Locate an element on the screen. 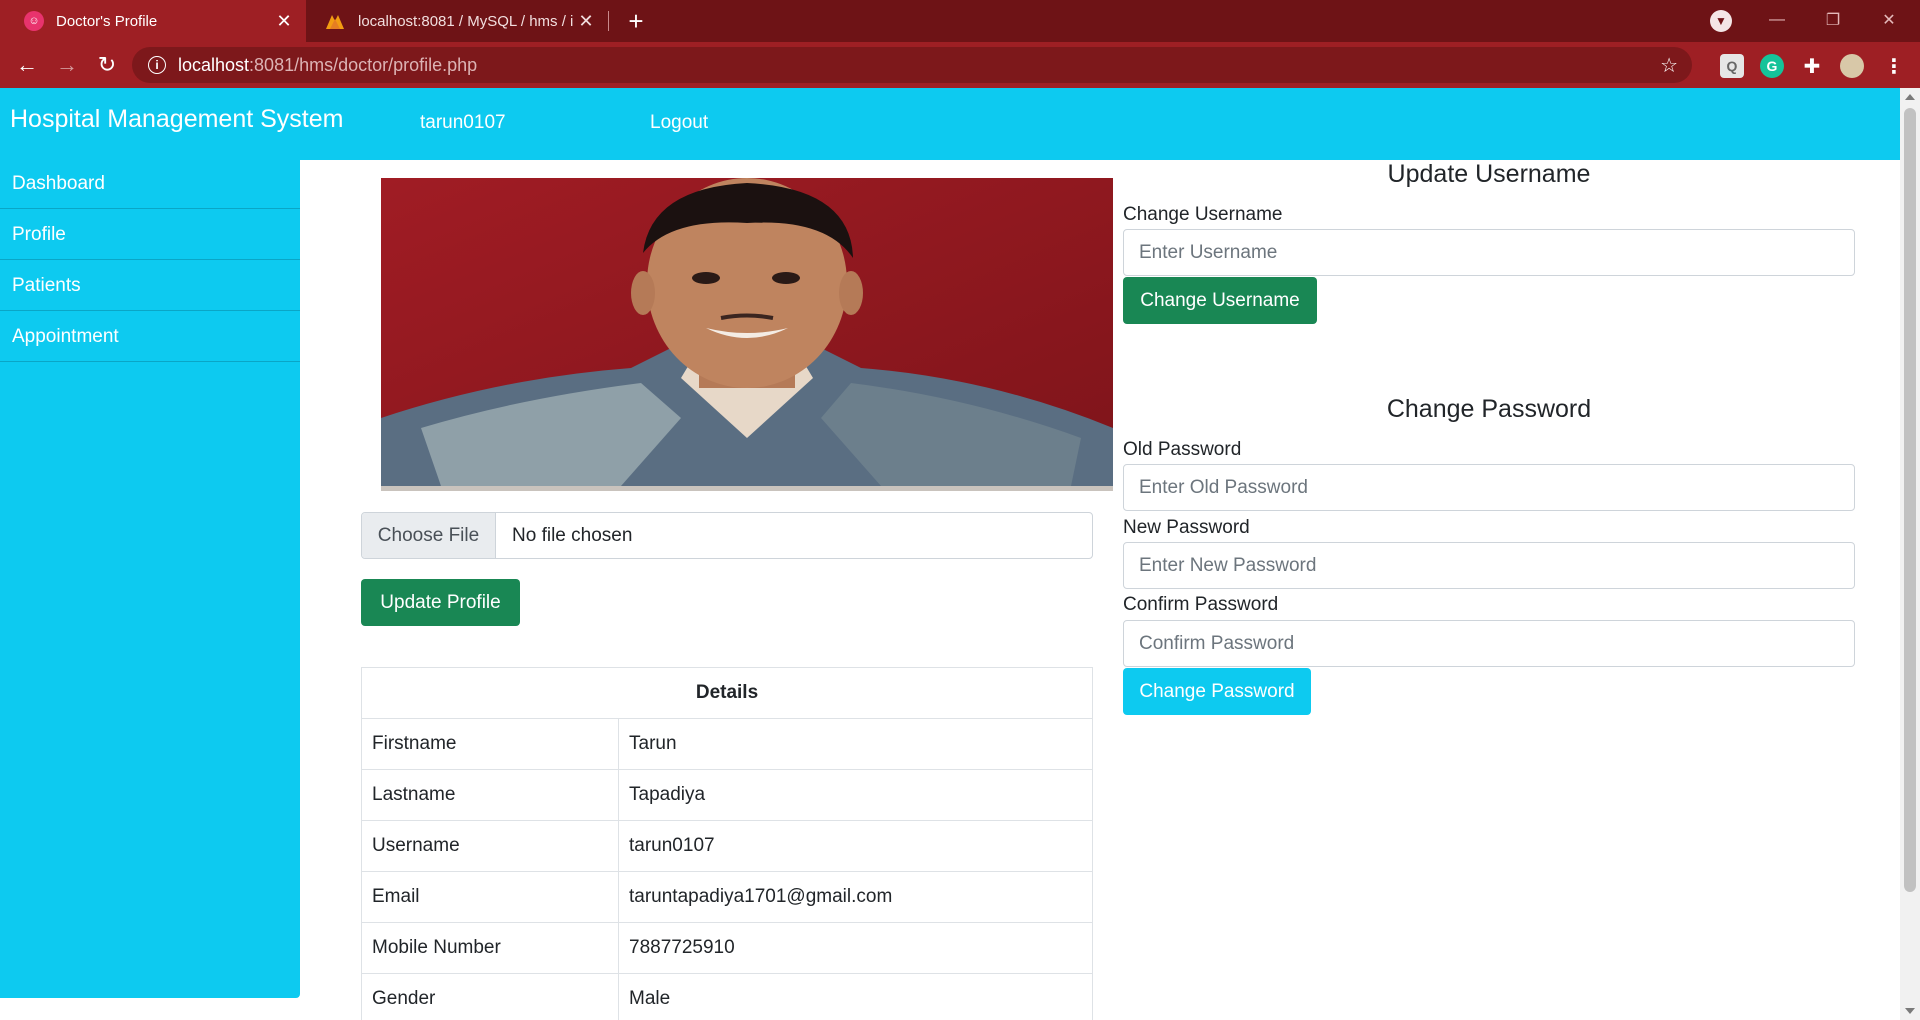 This screenshot has width=1920, height=1020. new-tab-icon: + is located at coordinates (636, 21).